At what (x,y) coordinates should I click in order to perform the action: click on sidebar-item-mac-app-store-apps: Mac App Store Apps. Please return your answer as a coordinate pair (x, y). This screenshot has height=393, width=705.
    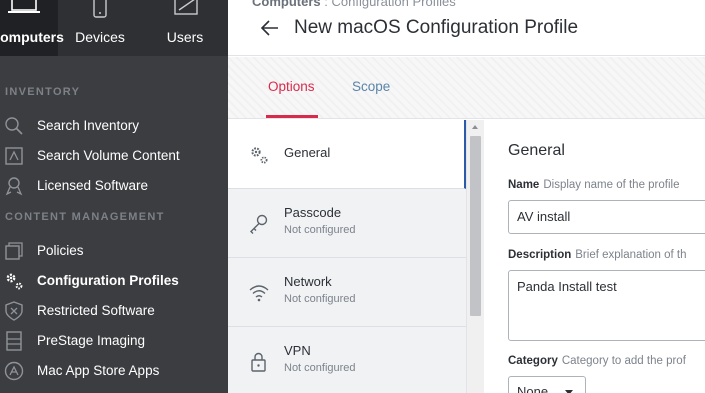
    Looking at the image, I should click on (114, 371).